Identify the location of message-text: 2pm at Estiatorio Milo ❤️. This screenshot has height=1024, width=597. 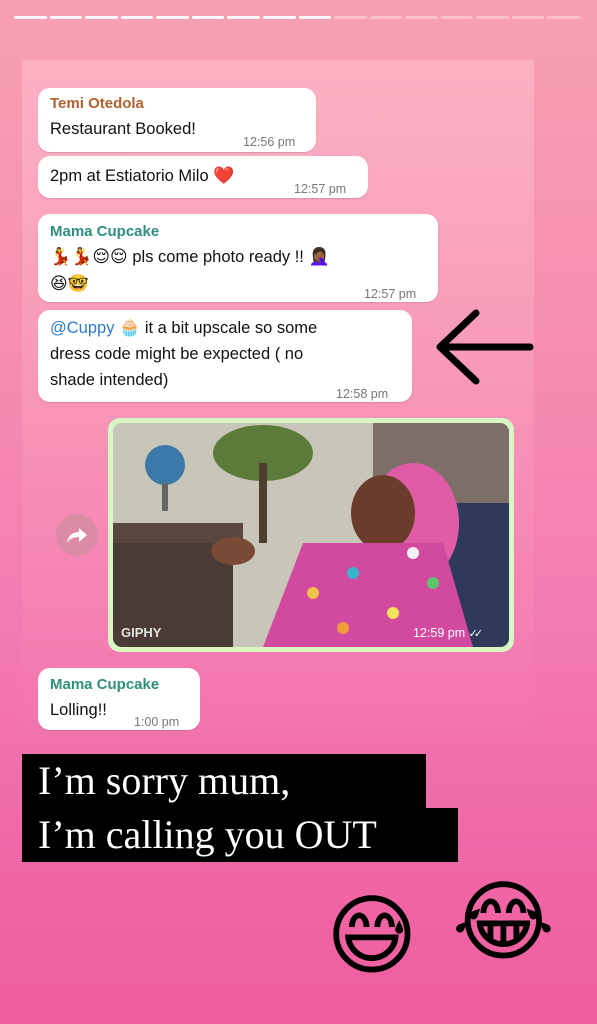
(142, 176).